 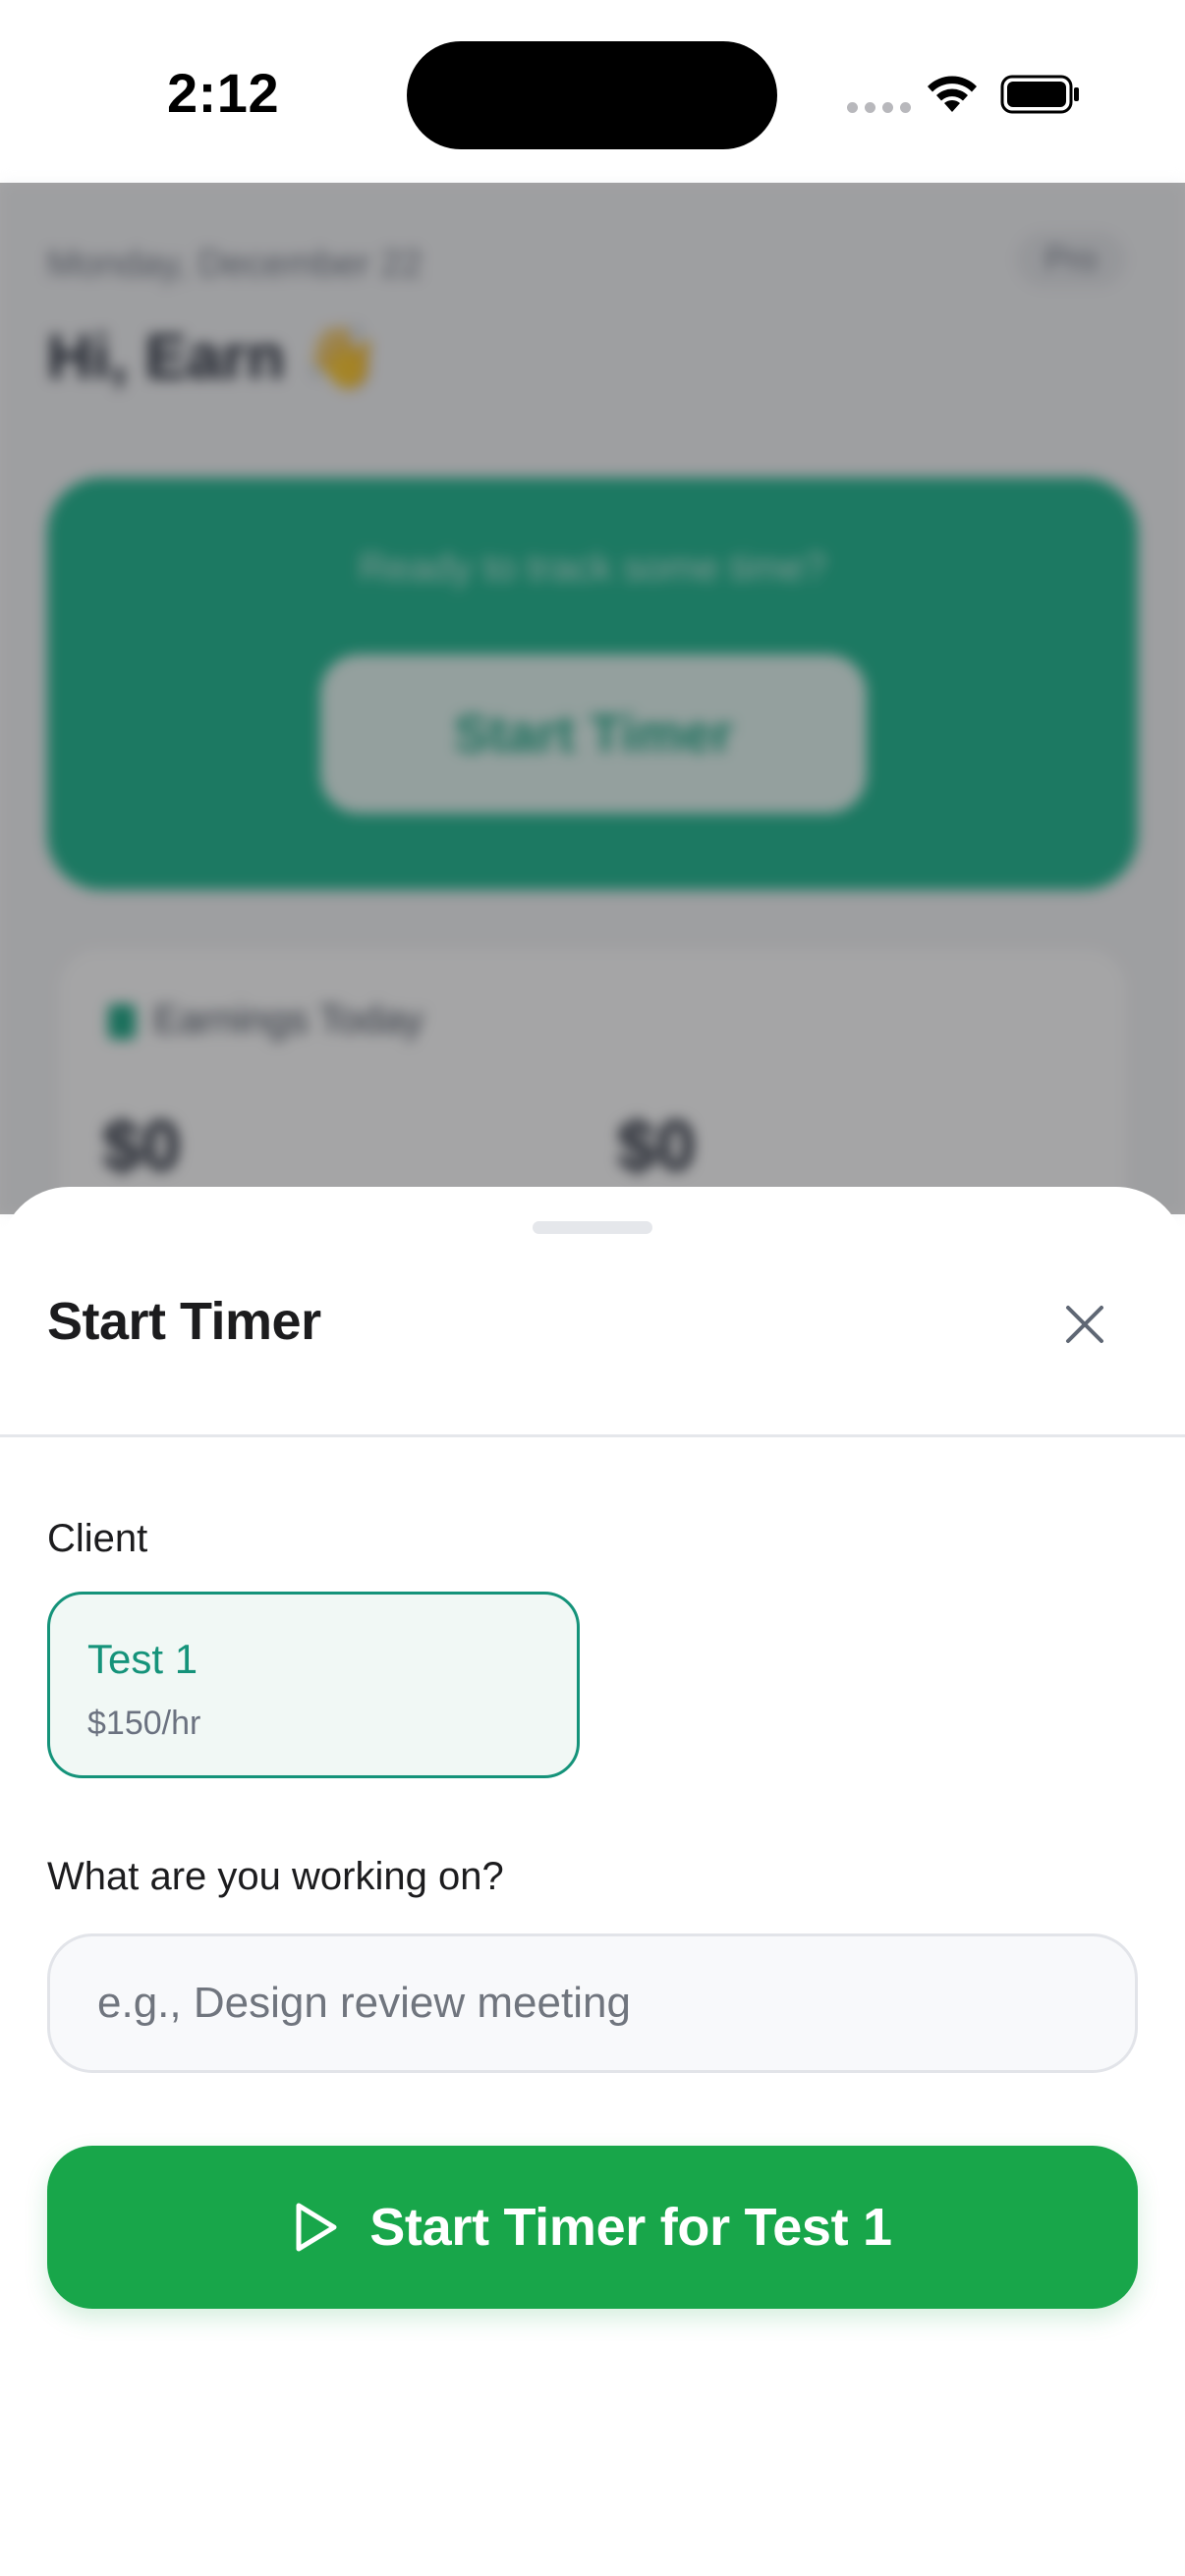 I want to click on sheet-grabber, so click(x=592, y=1227).